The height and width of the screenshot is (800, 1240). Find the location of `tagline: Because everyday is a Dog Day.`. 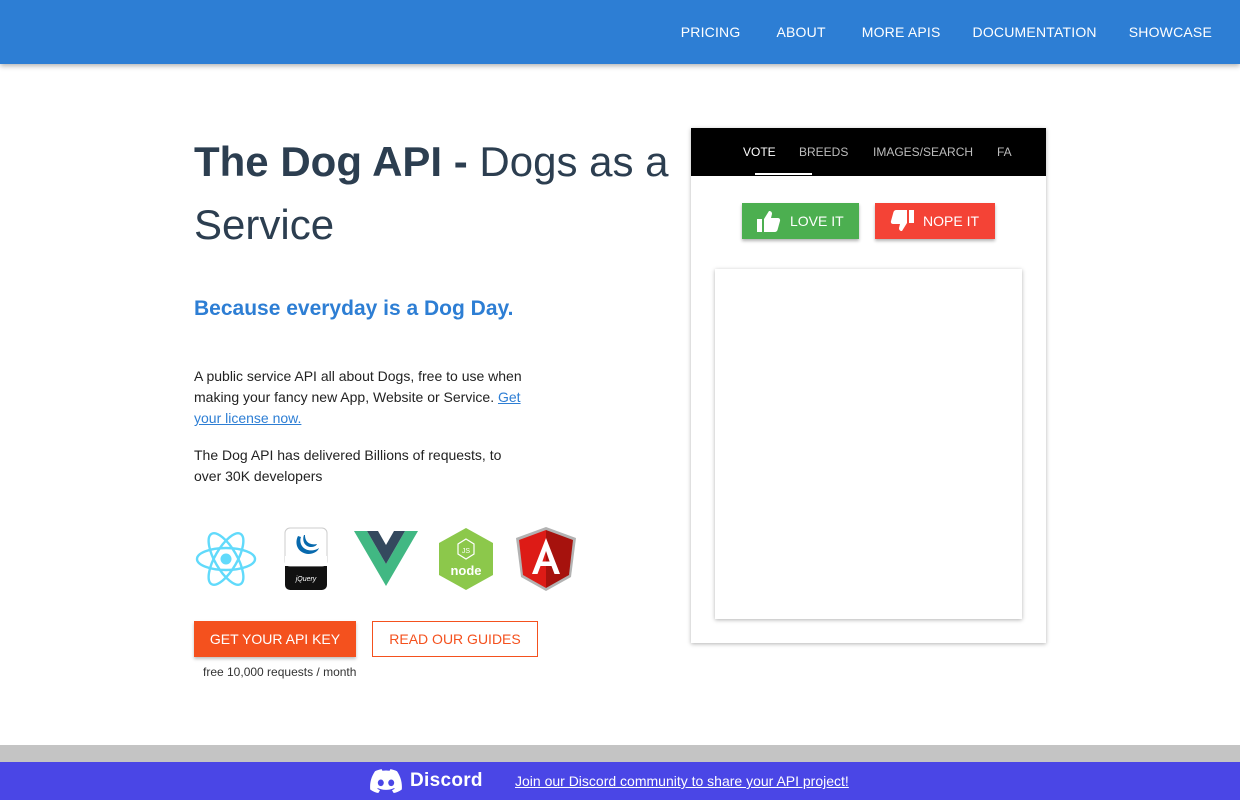

tagline: Because everyday is a Dog Day. is located at coordinates (354, 308).